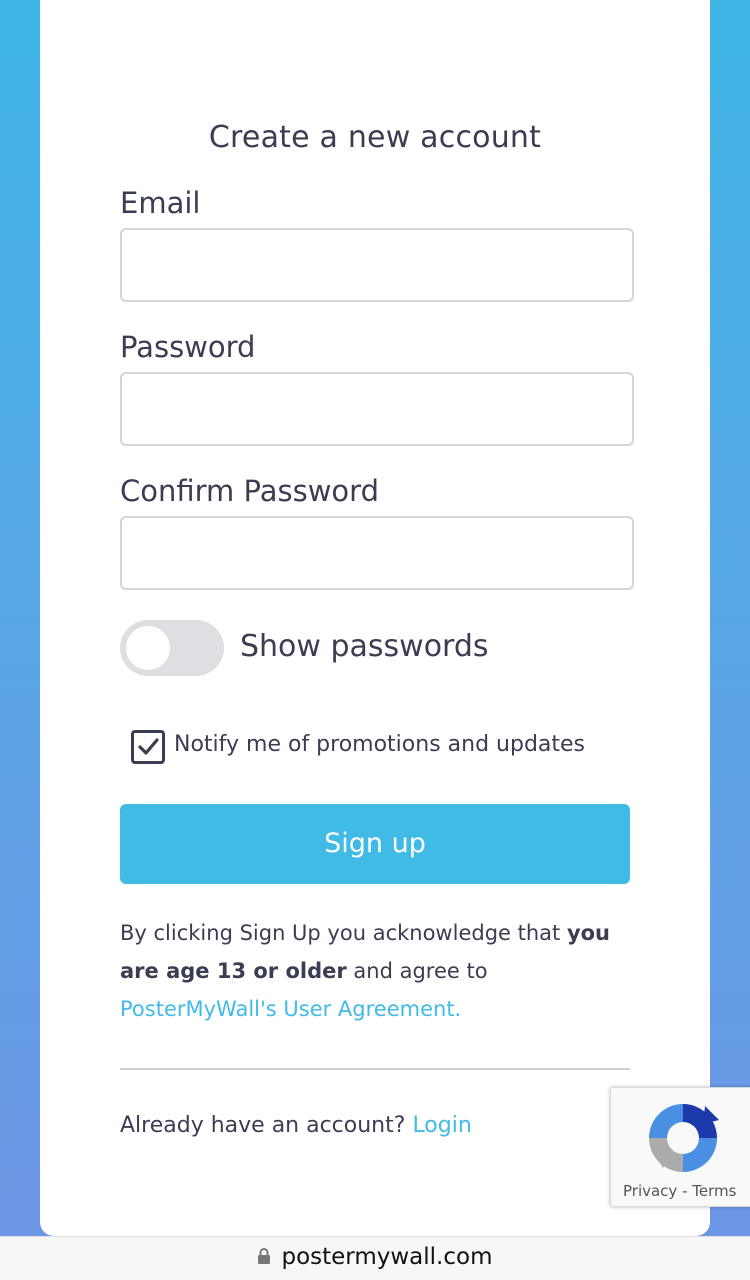 This screenshot has width=750, height=1280. I want to click on url-container: postermywall.com, so click(375, 1257).